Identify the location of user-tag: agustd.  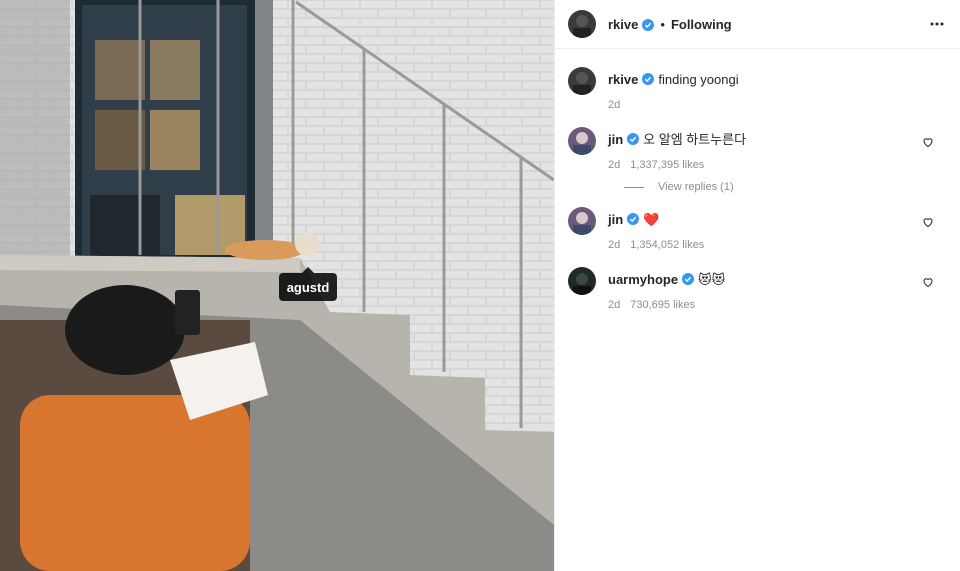
(308, 284).